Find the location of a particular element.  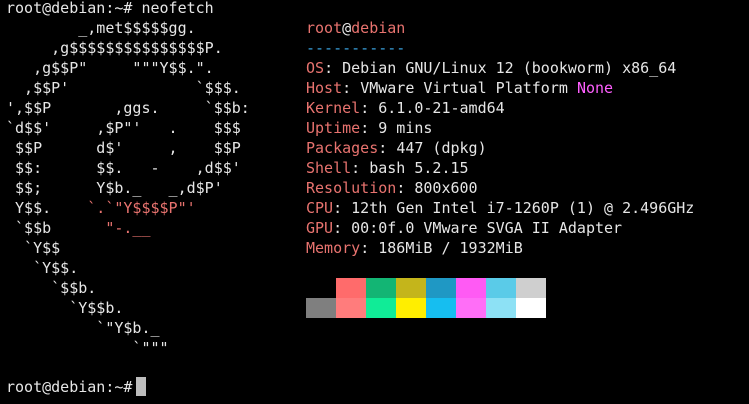

command-line: root@debian:~# neofetch is located at coordinates (110, 9).